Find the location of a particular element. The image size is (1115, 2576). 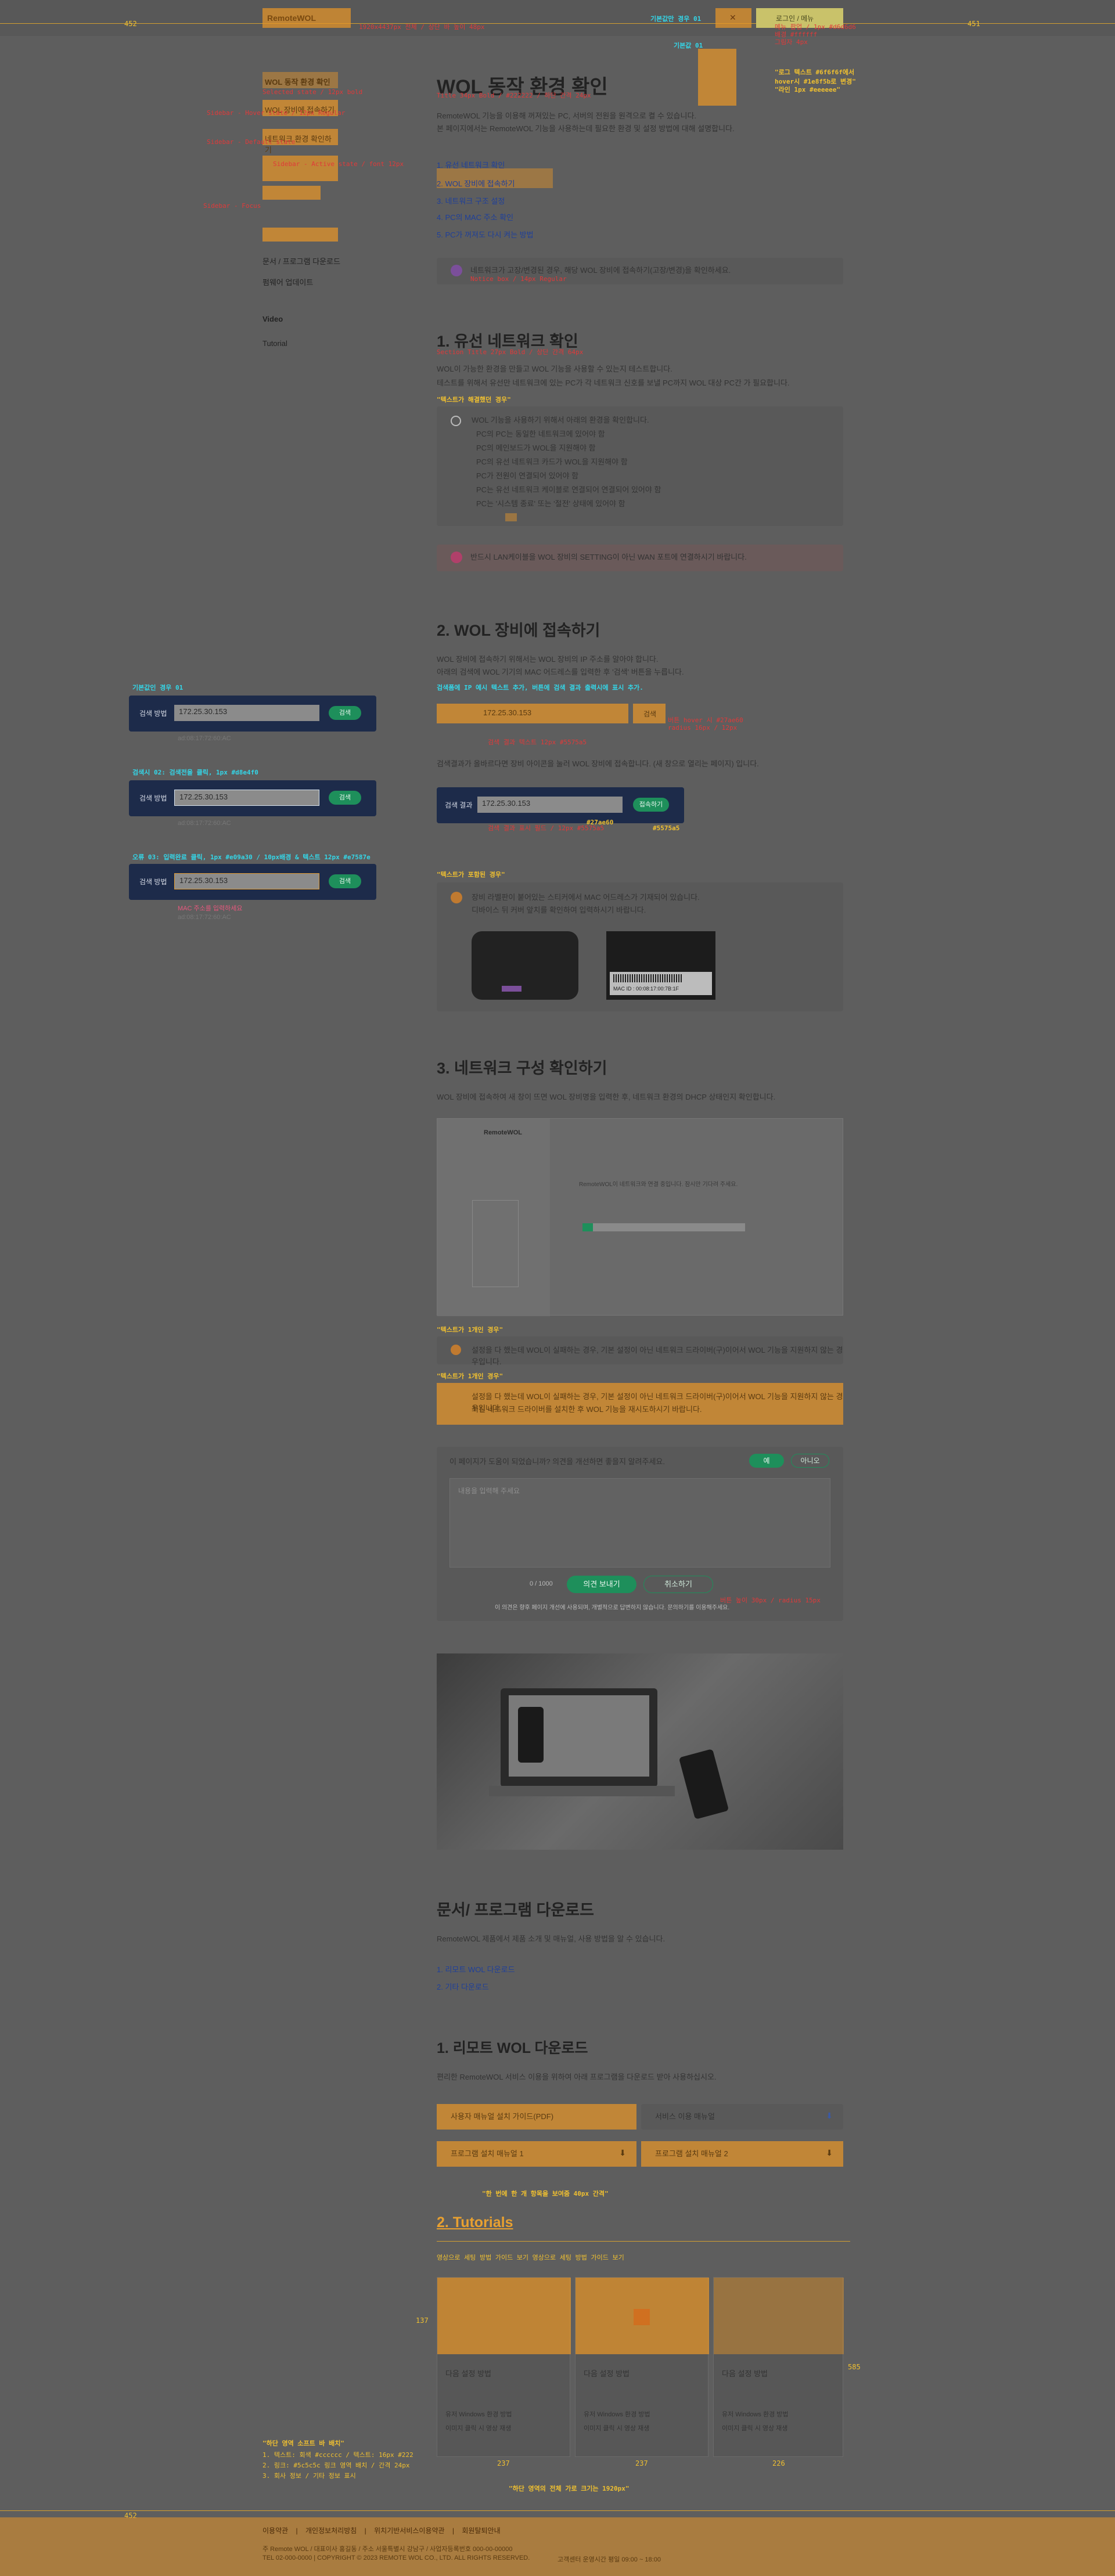

annotation: 2. 링크: #5c5c5c 링크 영역 배치 / 간격 24px is located at coordinates (336, 2465).